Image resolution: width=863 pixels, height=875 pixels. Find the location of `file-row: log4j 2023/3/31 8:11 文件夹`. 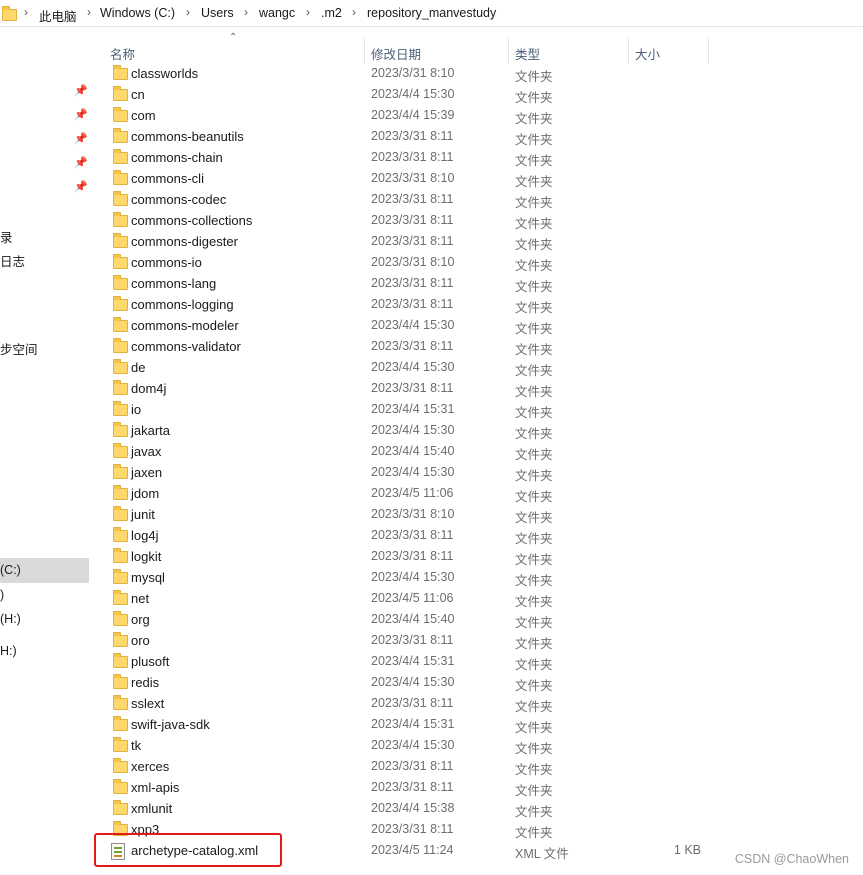

file-row: log4j 2023/3/31 8:11 文件夹 is located at coordinates (446, 535).